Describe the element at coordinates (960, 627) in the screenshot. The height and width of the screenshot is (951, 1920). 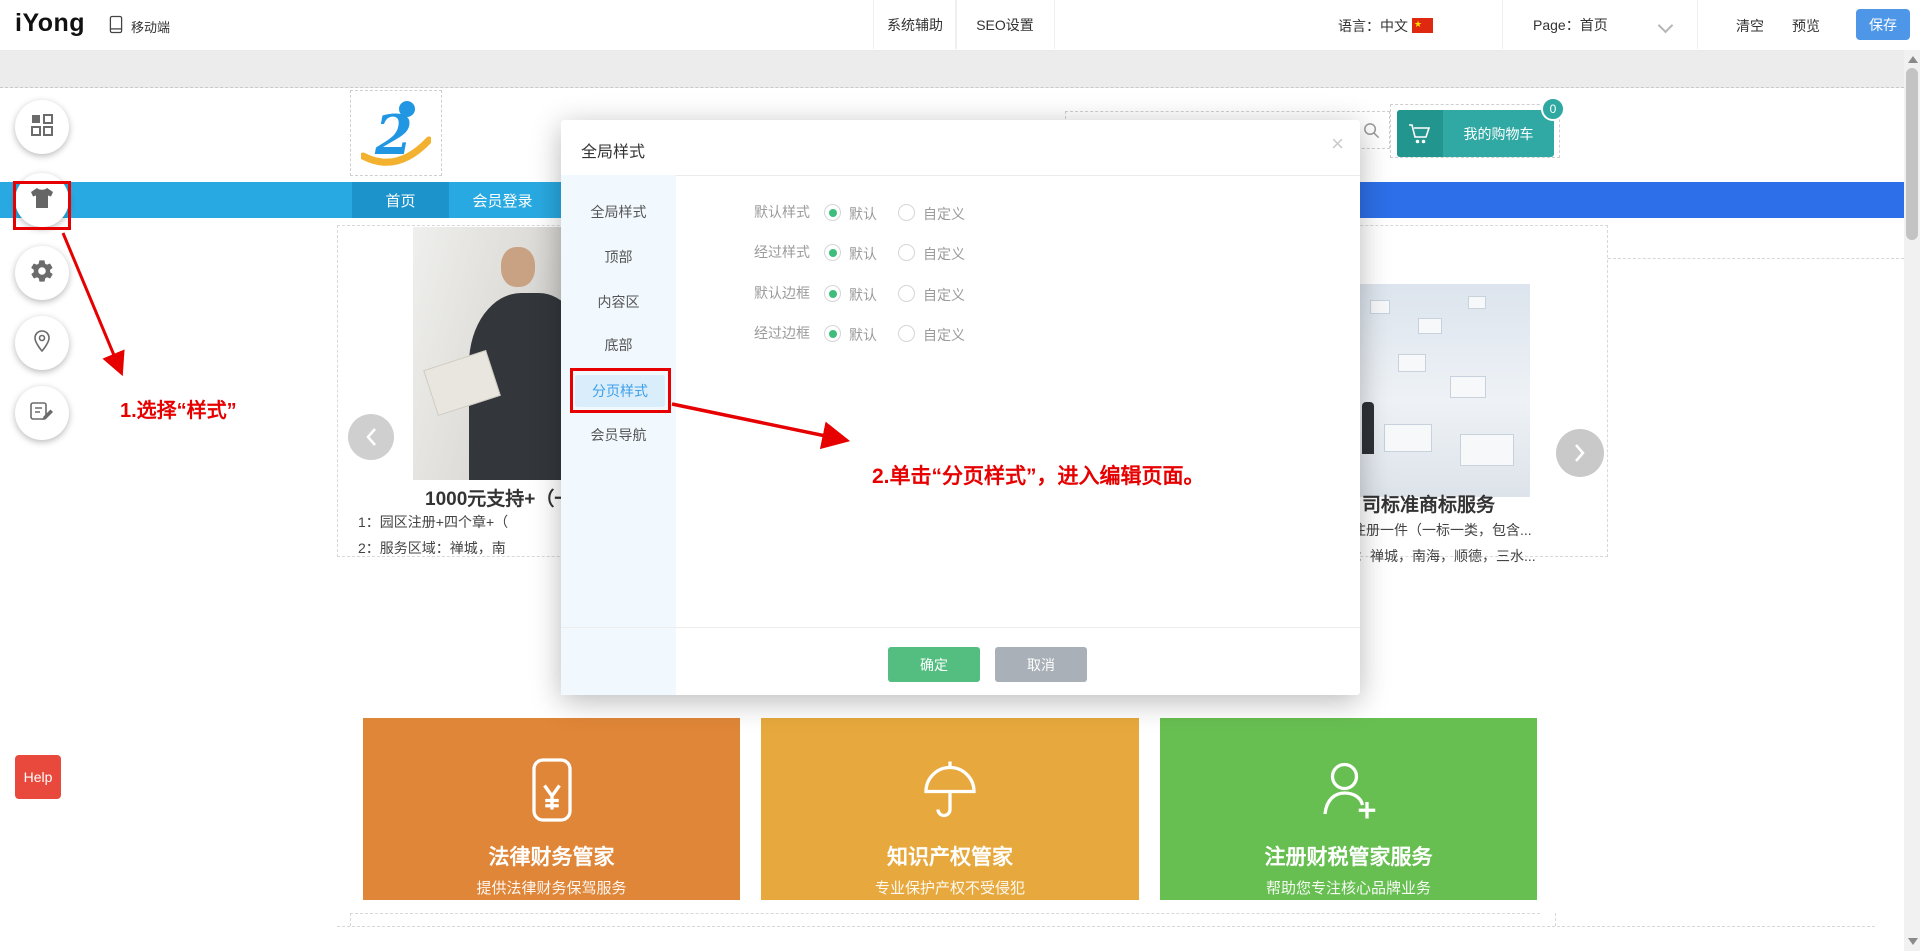
I see `dialog-footer-divider` at that location.